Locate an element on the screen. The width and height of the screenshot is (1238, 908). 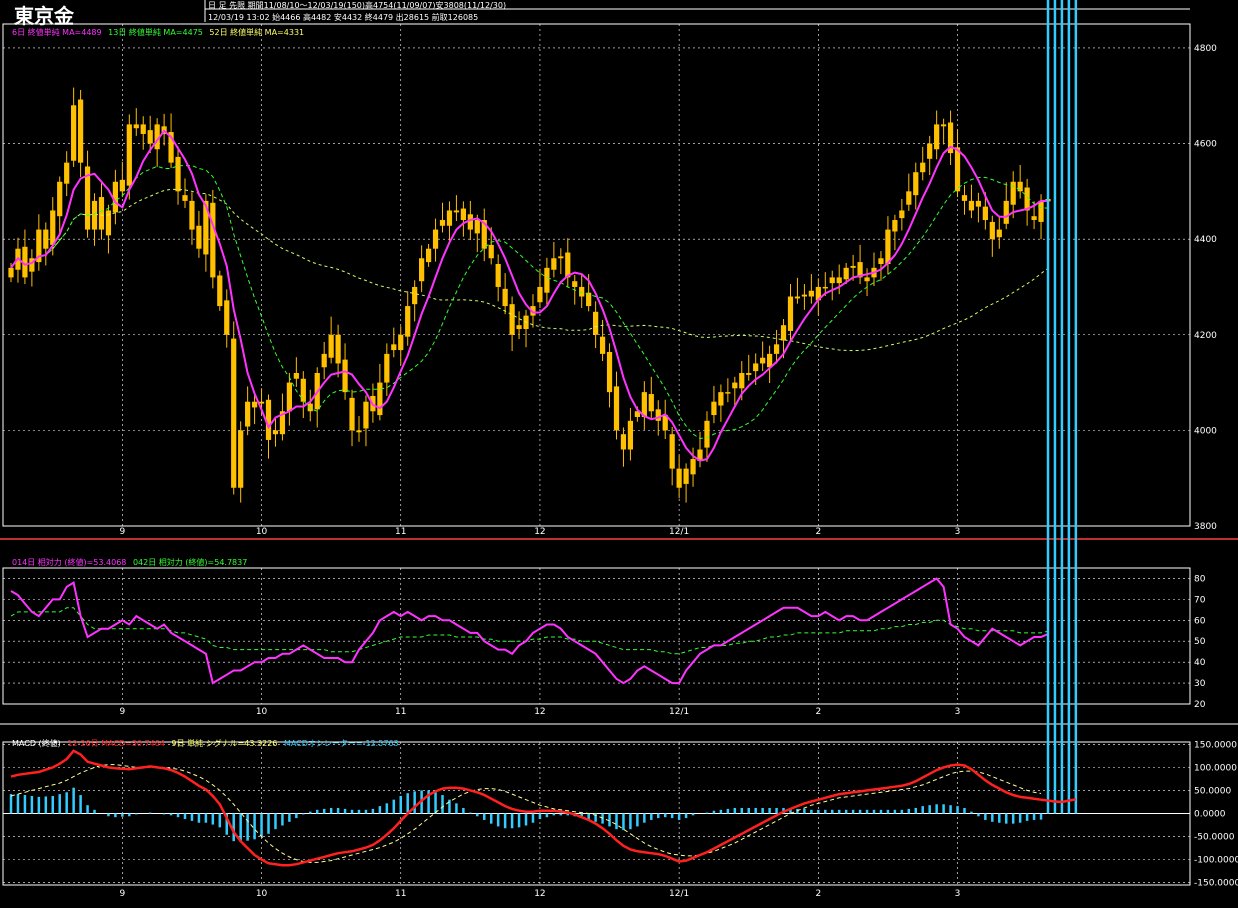
price-xtick-label: 12/1 is located at coordinates (679, 532).